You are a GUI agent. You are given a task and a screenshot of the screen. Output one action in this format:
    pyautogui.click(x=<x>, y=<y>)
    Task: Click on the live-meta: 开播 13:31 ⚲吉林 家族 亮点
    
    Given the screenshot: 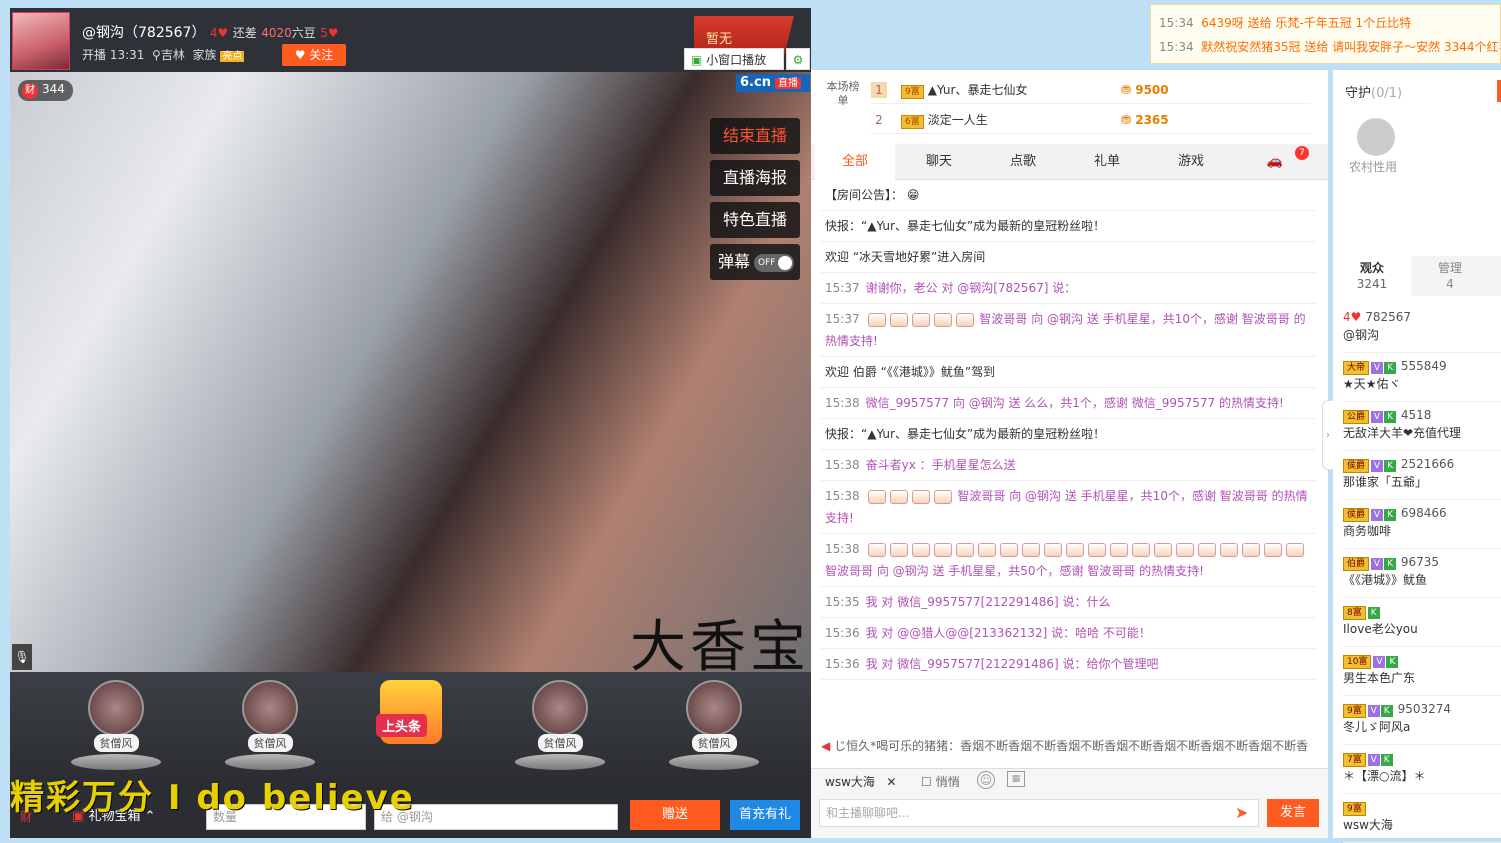 What is the action you would take?
    pyautogui.click(x=163, y=54)
    